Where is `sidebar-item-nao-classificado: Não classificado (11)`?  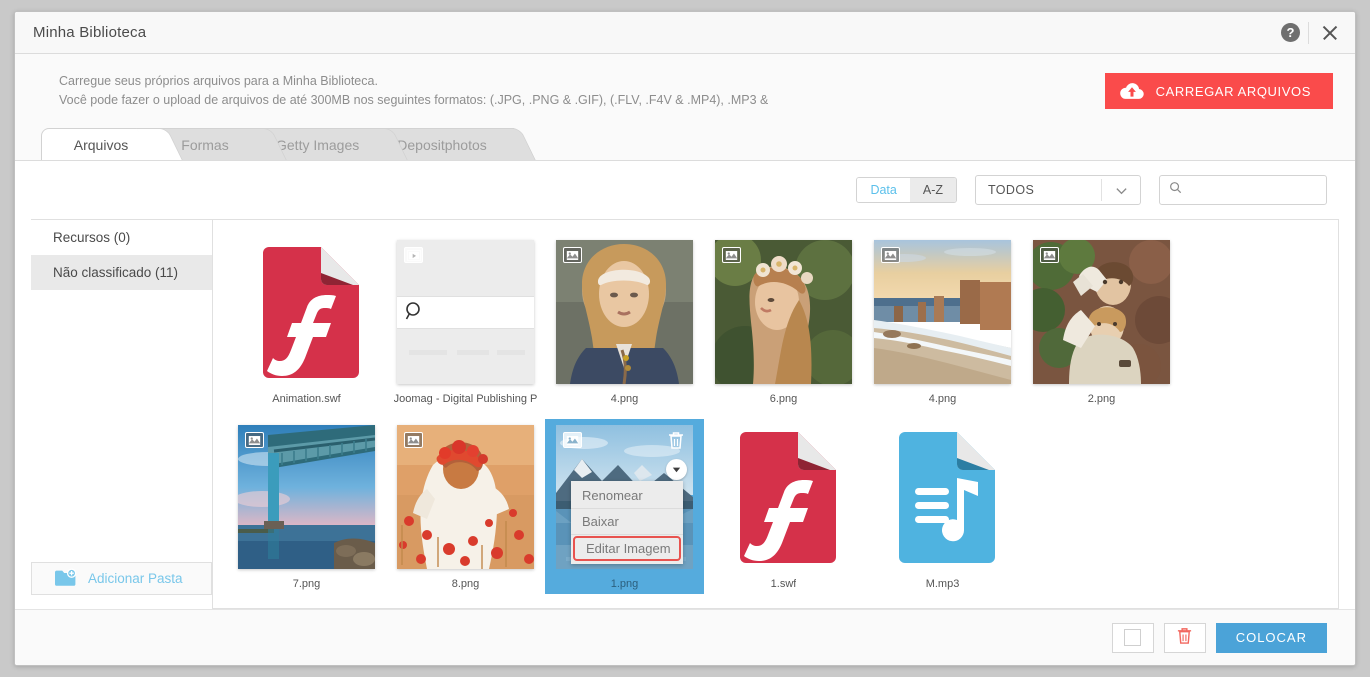
sidebar-item-nao-classificado: Não classificado (11) is located at coordinates (121, 272).